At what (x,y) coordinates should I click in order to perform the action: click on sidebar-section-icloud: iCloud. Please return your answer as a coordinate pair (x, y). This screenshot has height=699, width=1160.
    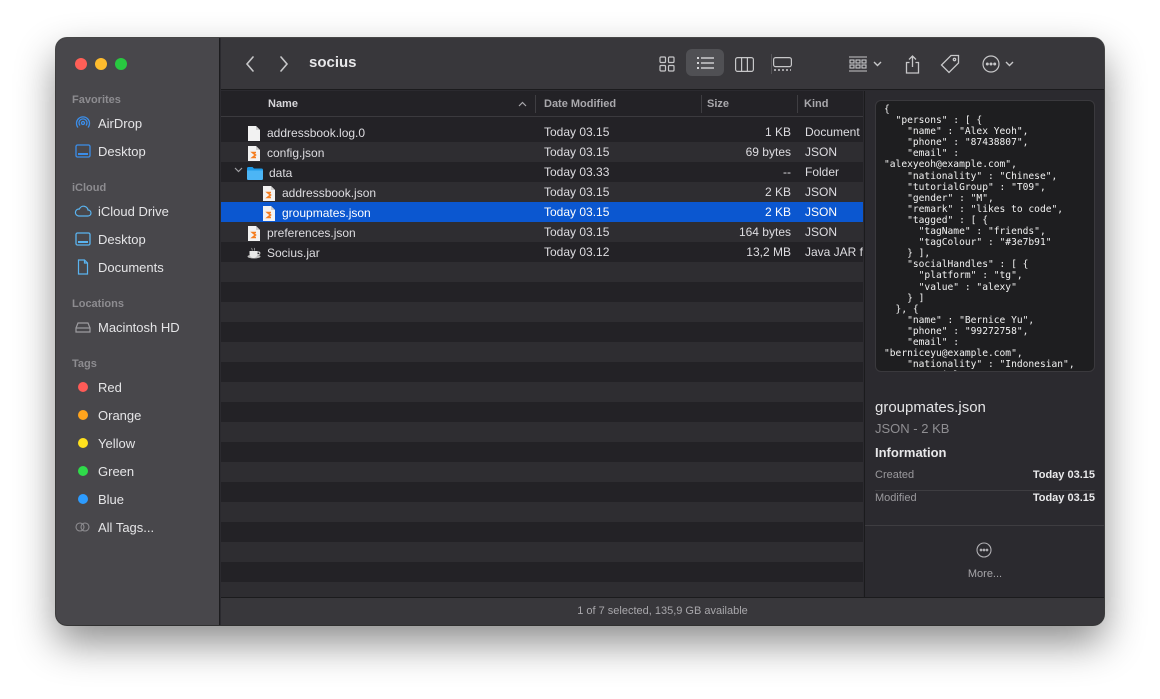
    Looking at the image, I should click on (89, 188).